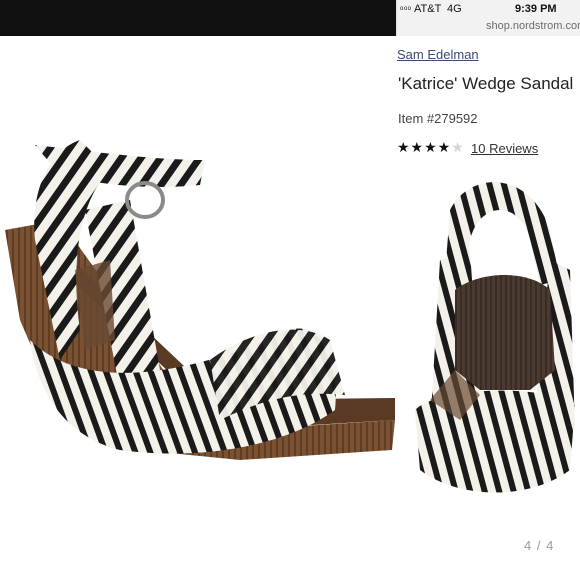 This screenshot has width=580, height=580. What do you see at coordinates (438, 54) in the screenshot?
I see `brand-link: Sam Edelman` at bounding box center [438, 54].